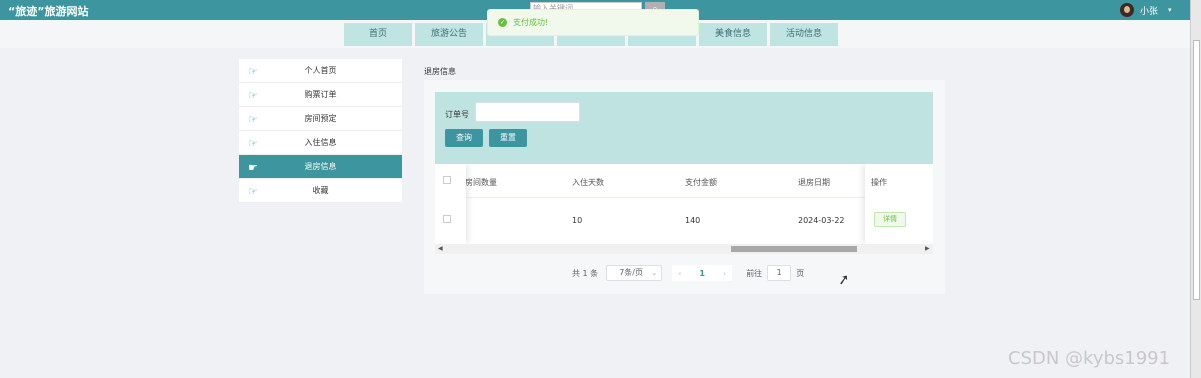 The image size is (1201, 378). What do you see at coordinates (502, 22) in the screenshot?
I see `check-circle-icon: ✓` at bounding box center [502, 22].